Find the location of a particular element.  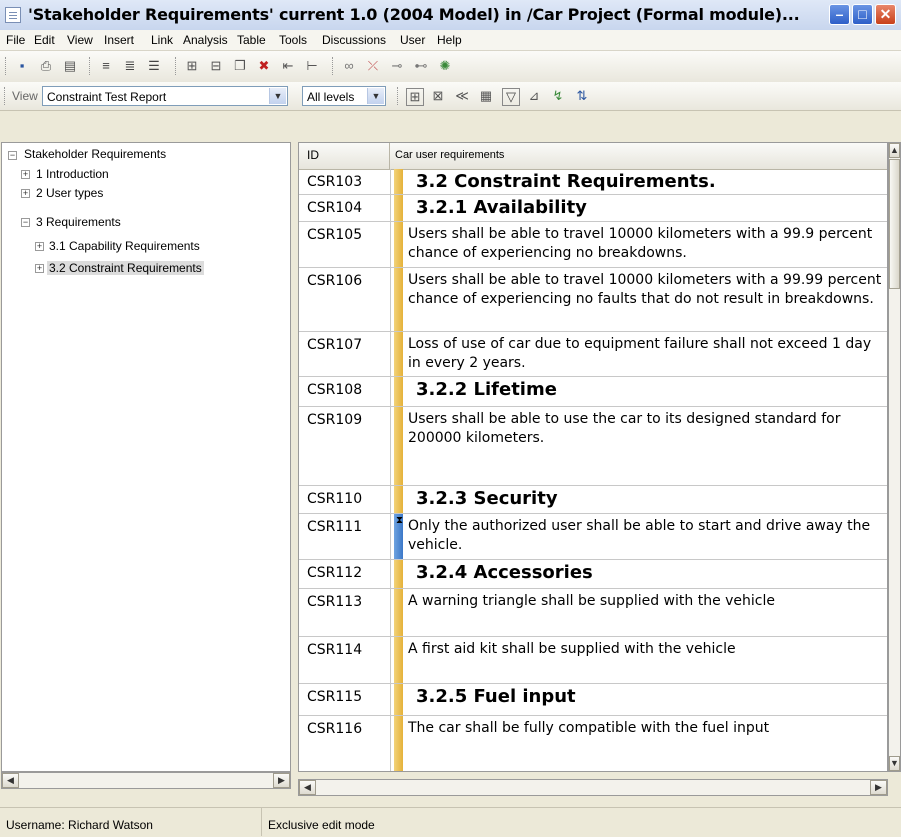

table-row: CSR110 3.2.3 Security is located at coordinates (593, 500).